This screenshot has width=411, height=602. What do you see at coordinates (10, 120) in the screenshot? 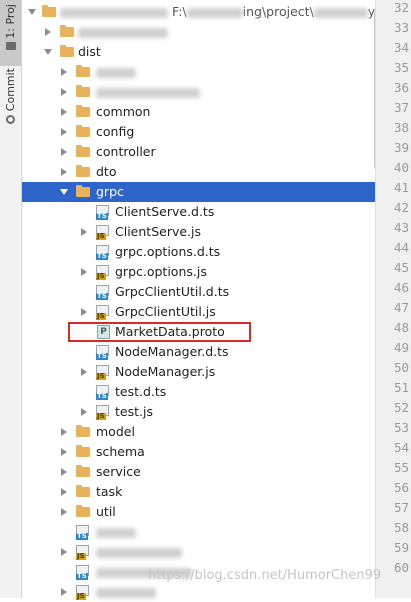
I see `commit-icon` at bounding box center [10, 120].